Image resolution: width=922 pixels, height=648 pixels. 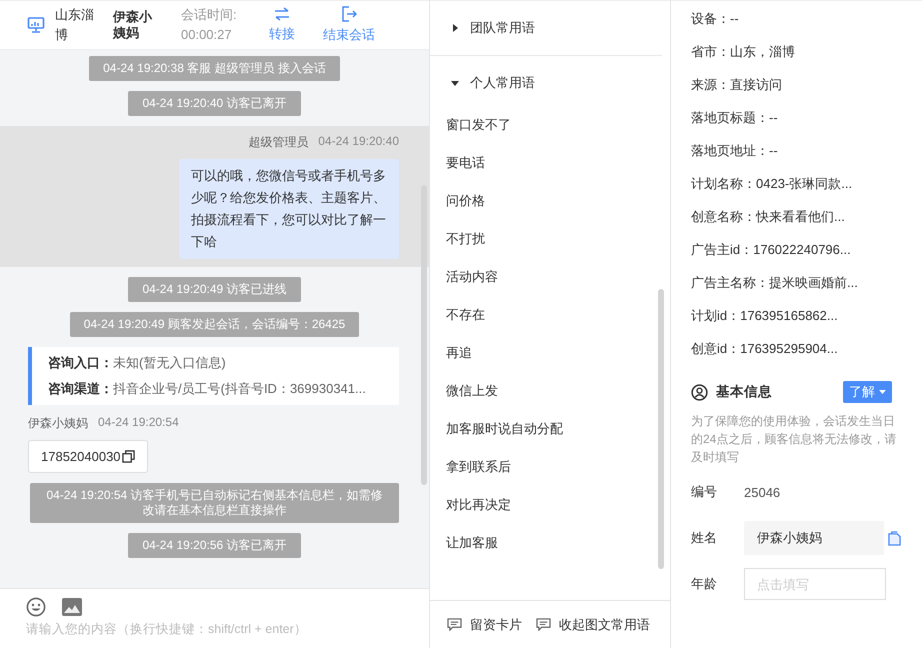 What do you see at coordinates (699, 392) in the screenshot?
I see `user-icon` at bounding box center [699, 392].